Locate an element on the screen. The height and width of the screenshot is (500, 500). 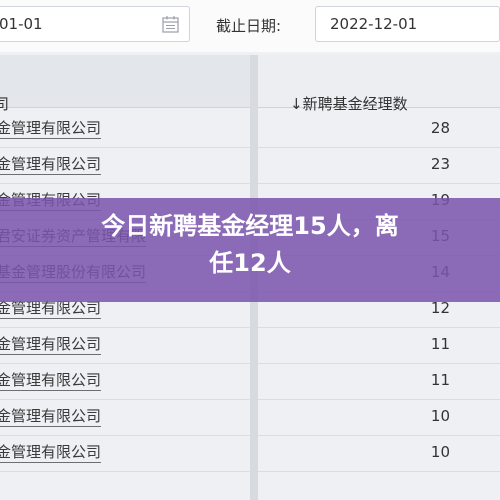
end-date-field: 2022-12-01 is located at coordinates (407, 24).